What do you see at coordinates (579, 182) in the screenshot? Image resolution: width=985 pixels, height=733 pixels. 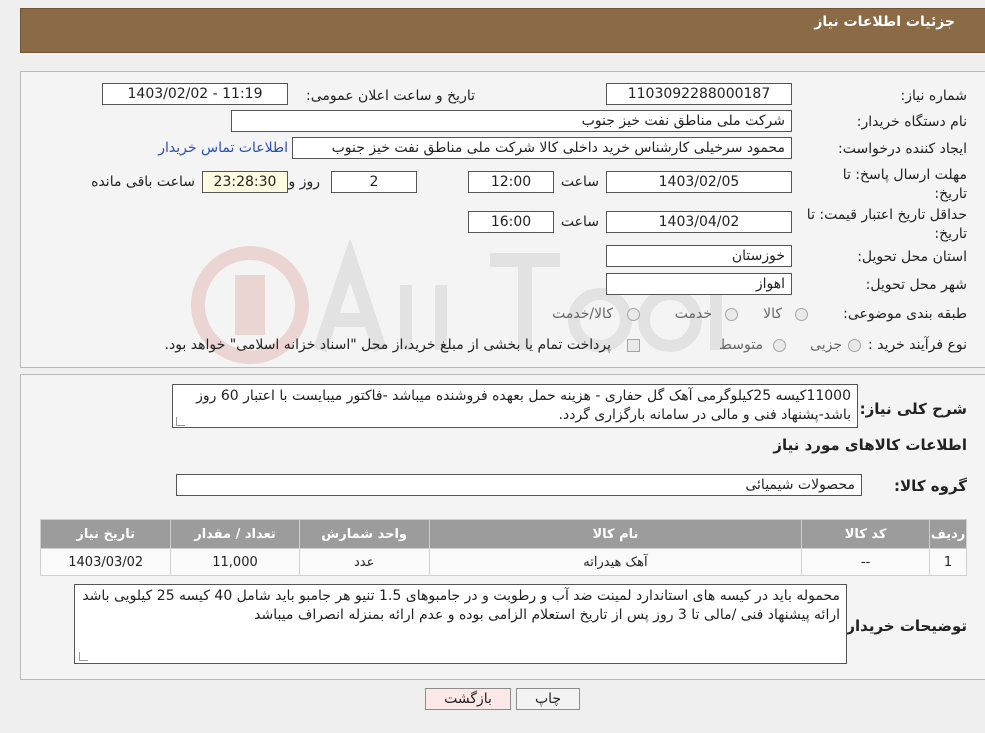 I see `deadline-time-label: ساعت` at bounding box center [579, 182].